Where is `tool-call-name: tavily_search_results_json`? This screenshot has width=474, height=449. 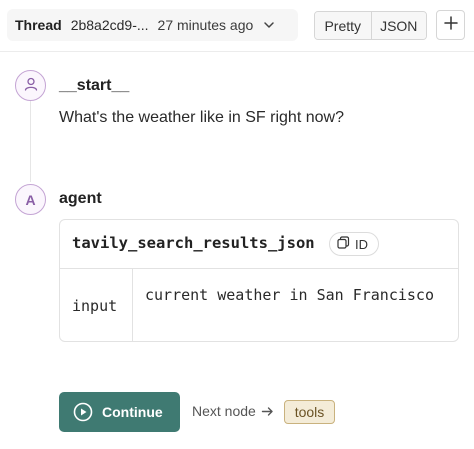
tool-call-name: tavily_search_results_json is located at coordinates (193, 243).